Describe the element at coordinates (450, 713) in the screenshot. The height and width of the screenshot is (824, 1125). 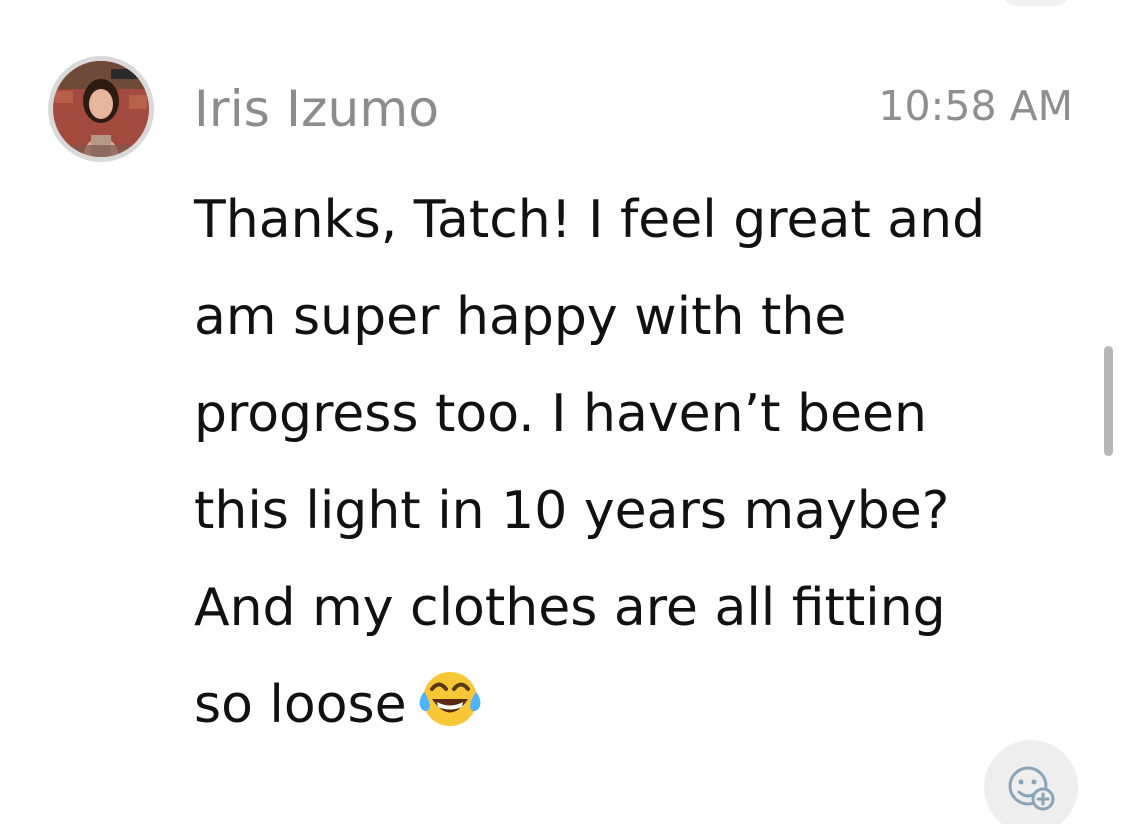
I see `tears-of-joy-emoji-icon` at that location.